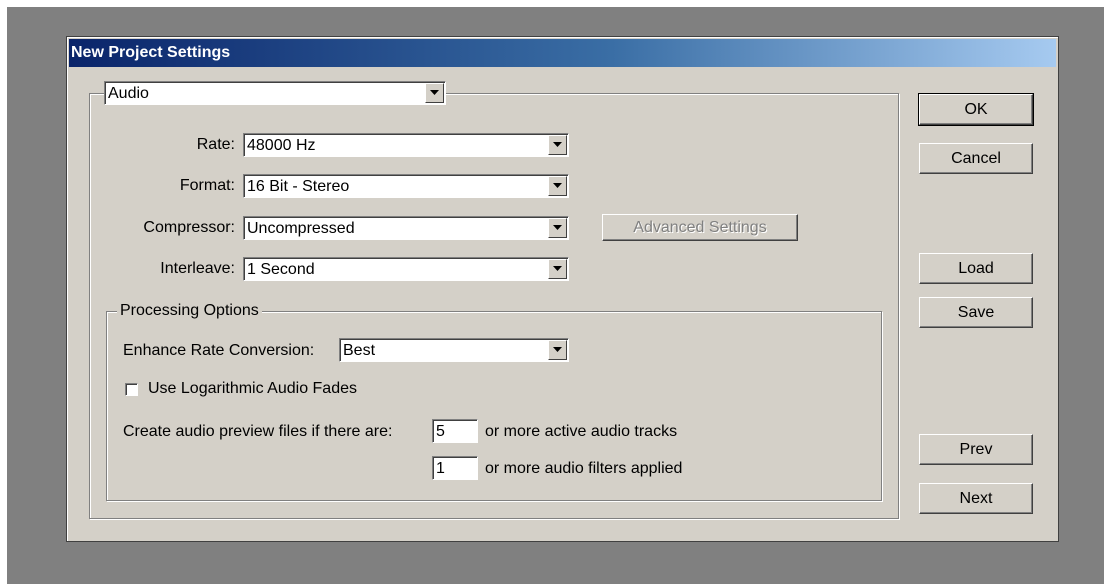 Image resolution: width=1104 pixels, height=584 pixels. I want to click on log-fades-label: Use Logarithmic Audio Fades, so click(252, 388).